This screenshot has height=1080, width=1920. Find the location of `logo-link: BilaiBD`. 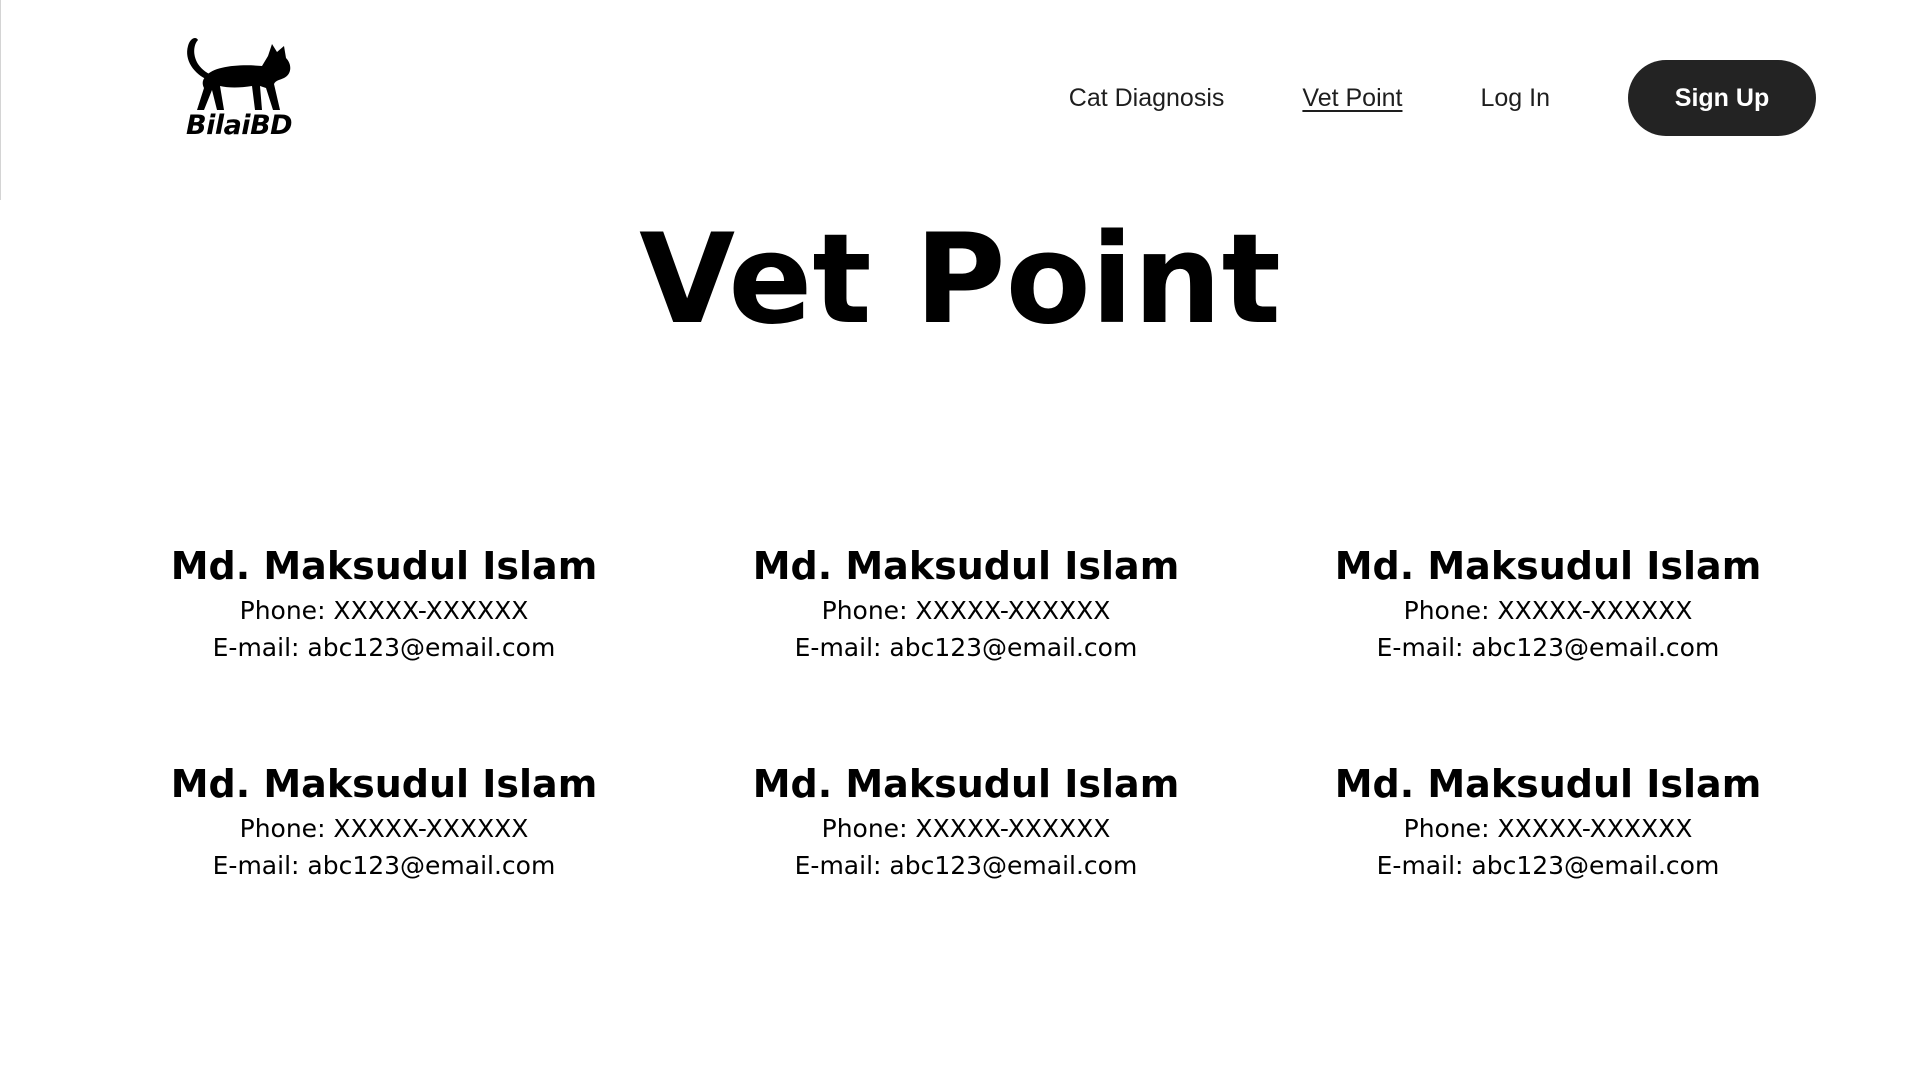

logo-link: BilaiBD is located at coordinates (240, 89).